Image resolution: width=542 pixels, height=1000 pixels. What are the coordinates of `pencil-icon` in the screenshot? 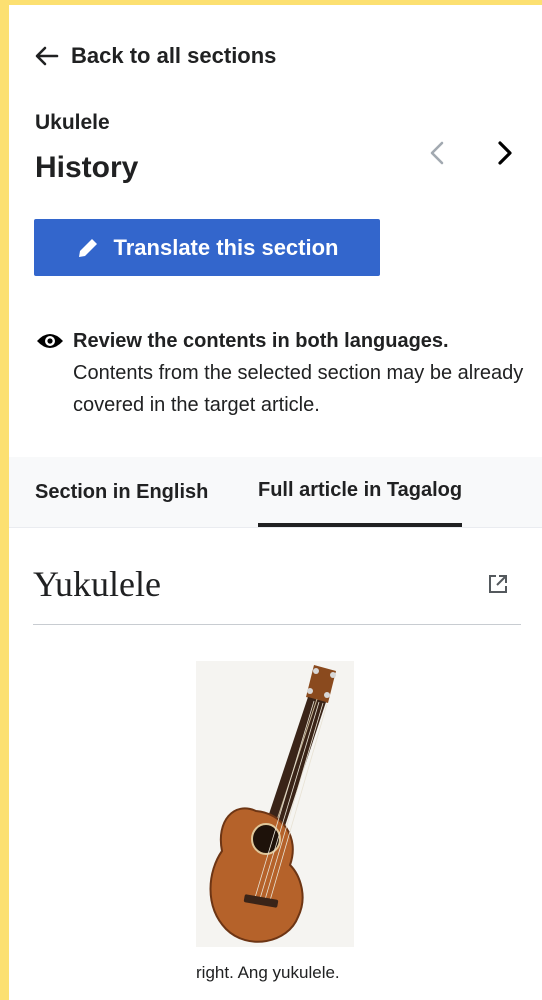 It's located at (87, 247).